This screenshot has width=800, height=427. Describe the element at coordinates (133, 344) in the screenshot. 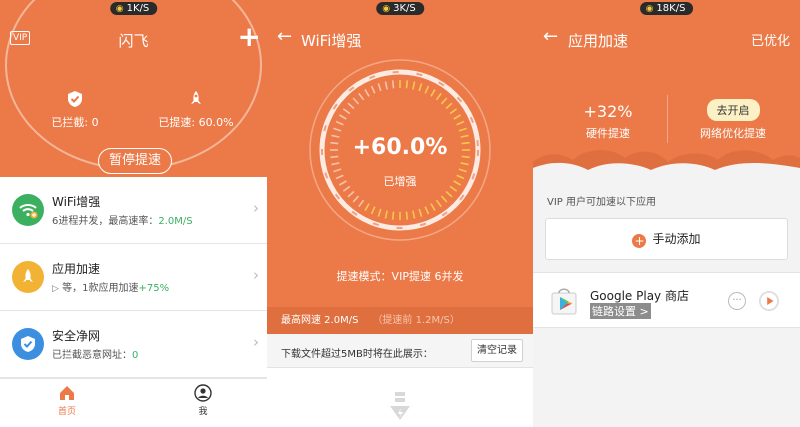

I see `list-item-safe-net: 安全净网 已拦截恶意网址：0 ›` at that location.